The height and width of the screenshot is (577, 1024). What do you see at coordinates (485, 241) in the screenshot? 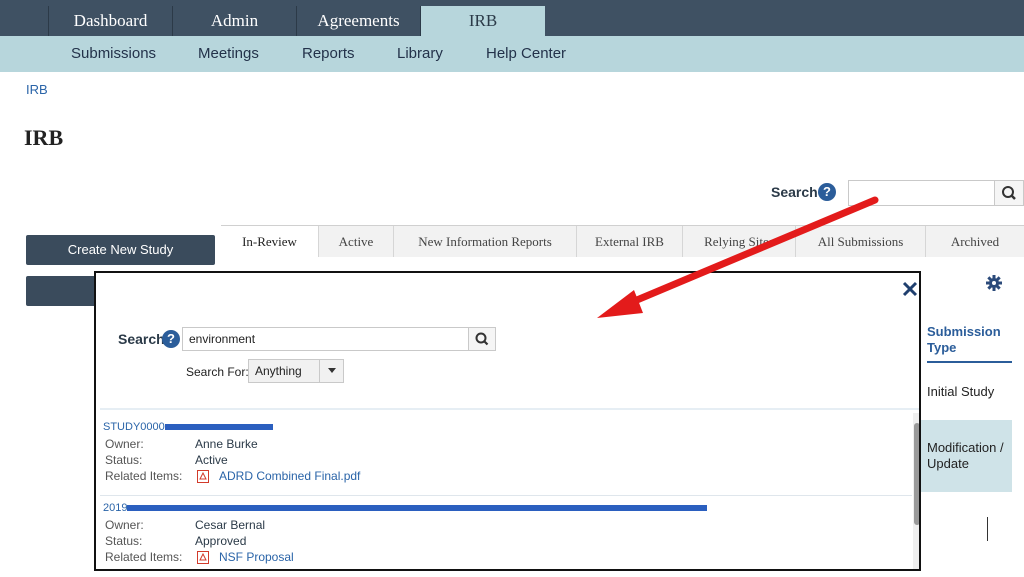
I see `tab-new-information-reports: New Information Reports` at bounding box center [485, 241].